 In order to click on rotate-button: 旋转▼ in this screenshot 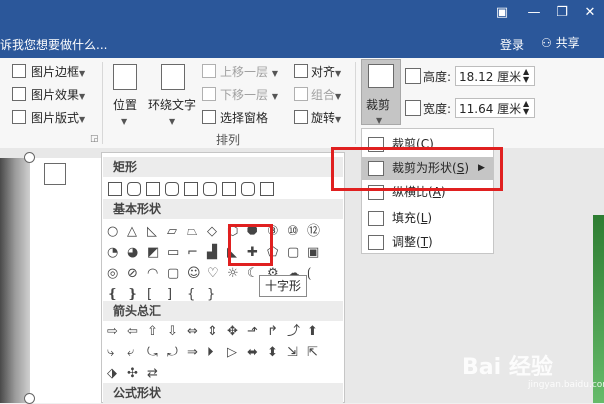, I will do `click(326, 117)`.